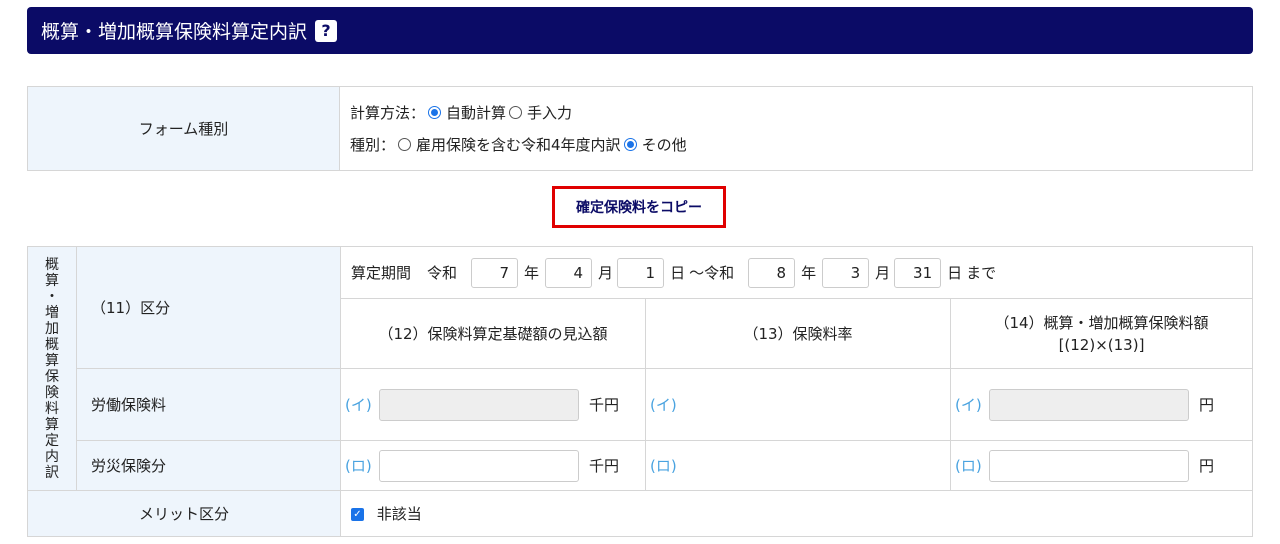  I want to click on auto-calc-radio, so click(435, 112).